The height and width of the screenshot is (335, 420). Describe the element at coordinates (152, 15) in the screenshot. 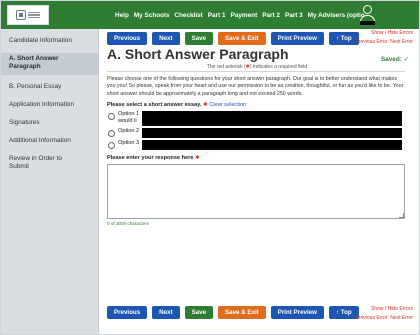

I see `nav-my-schools: My Schools` at that location.